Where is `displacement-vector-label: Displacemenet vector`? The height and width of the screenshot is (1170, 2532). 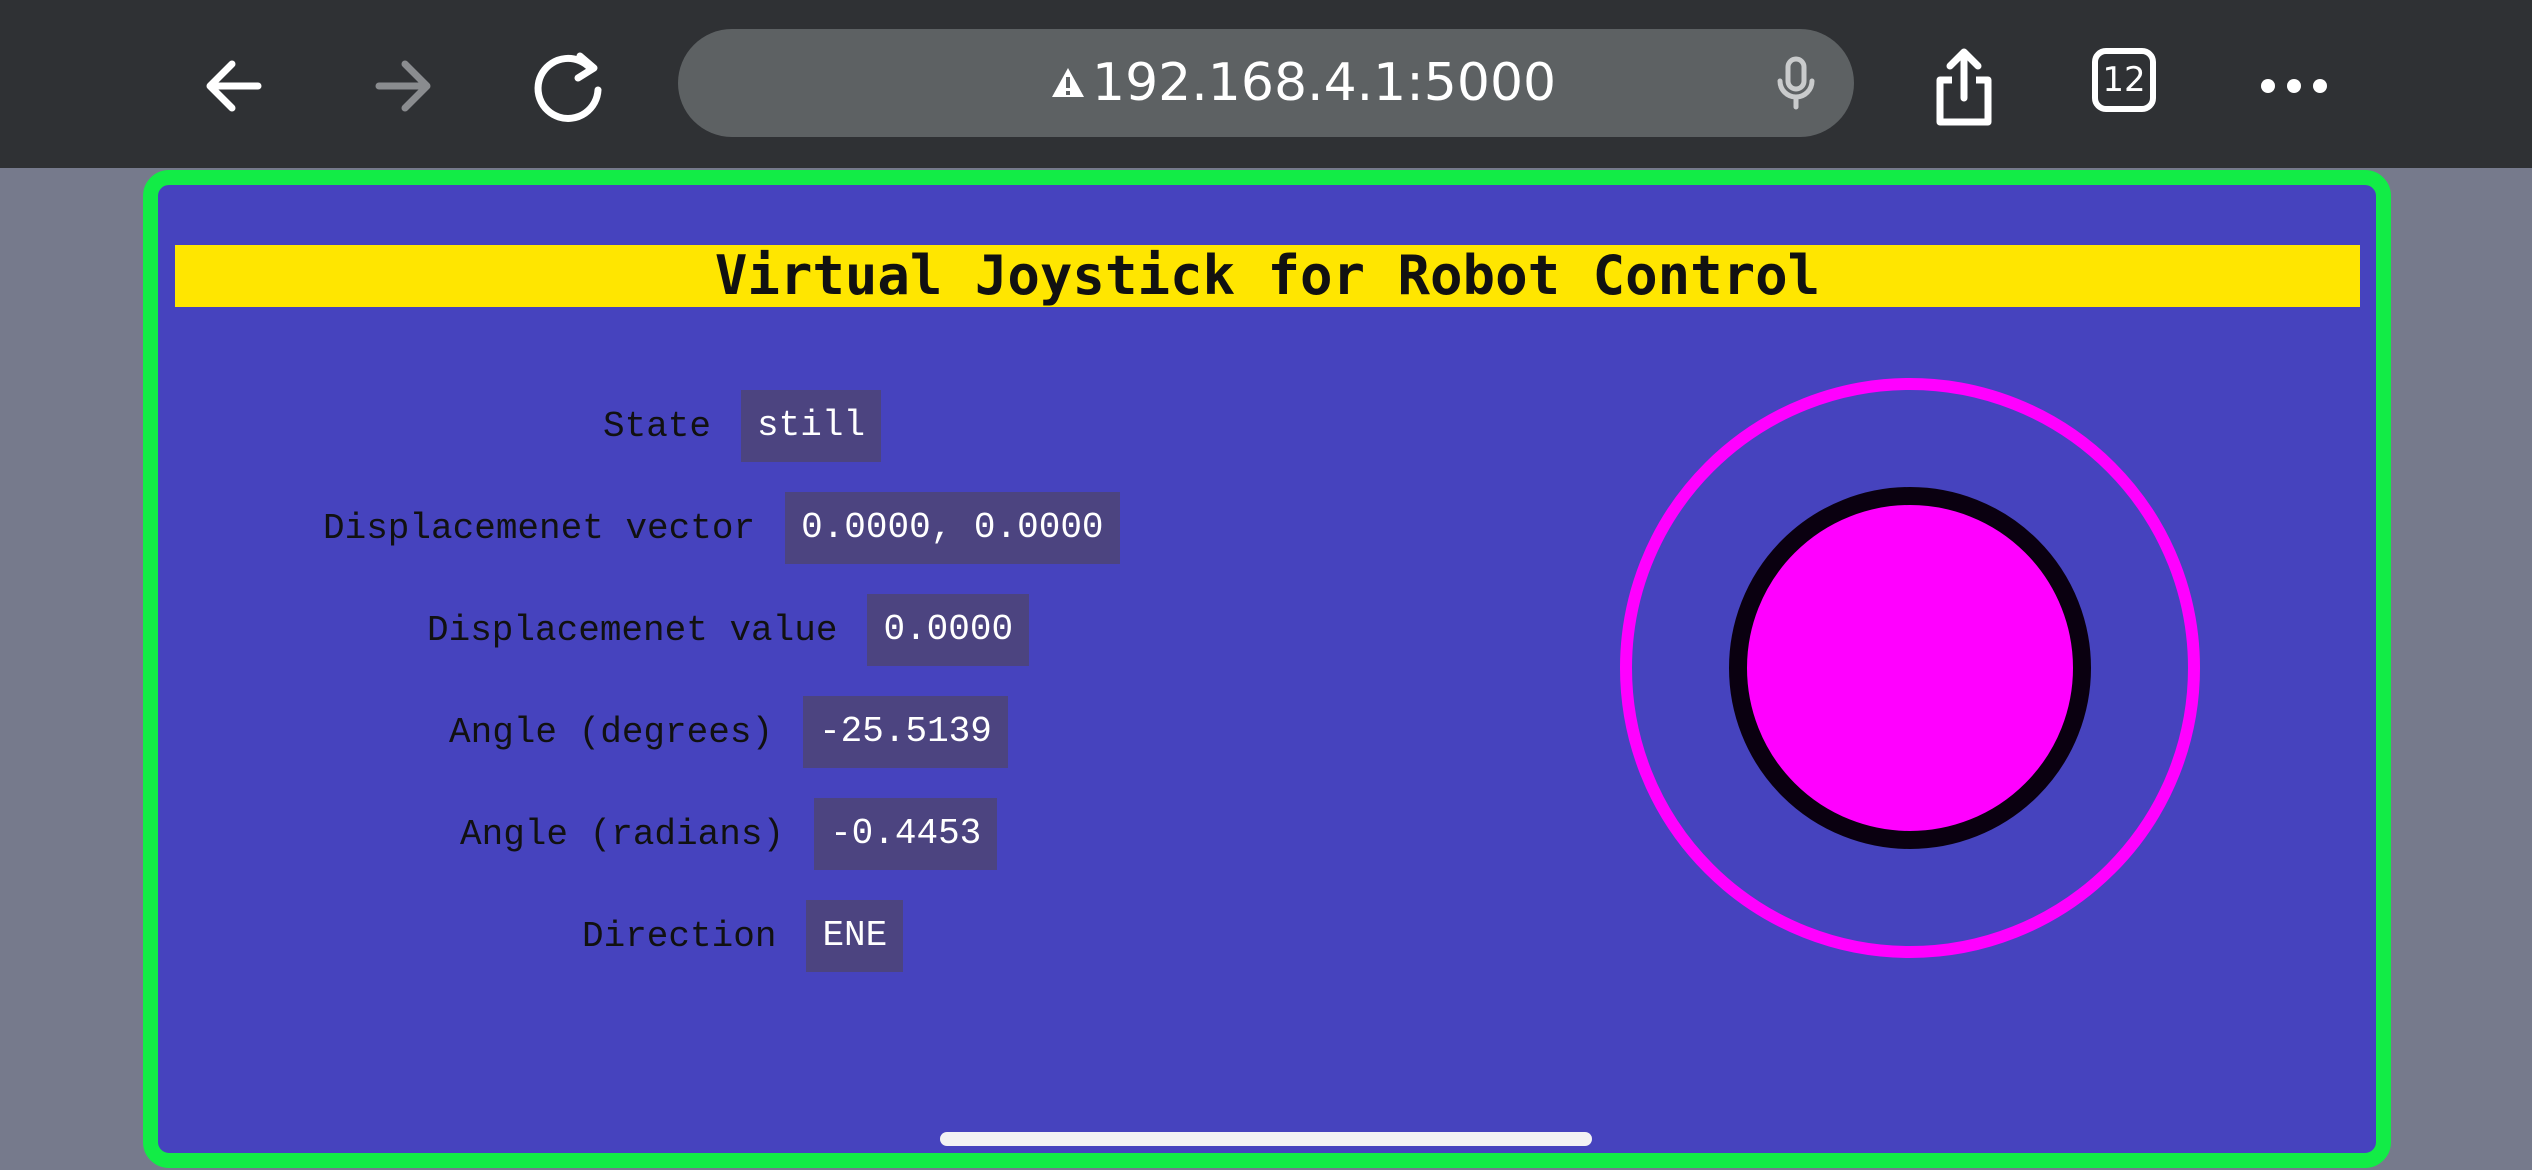
displacement-vector-label: Displacemenet vector is located at coordinates (539, 528).